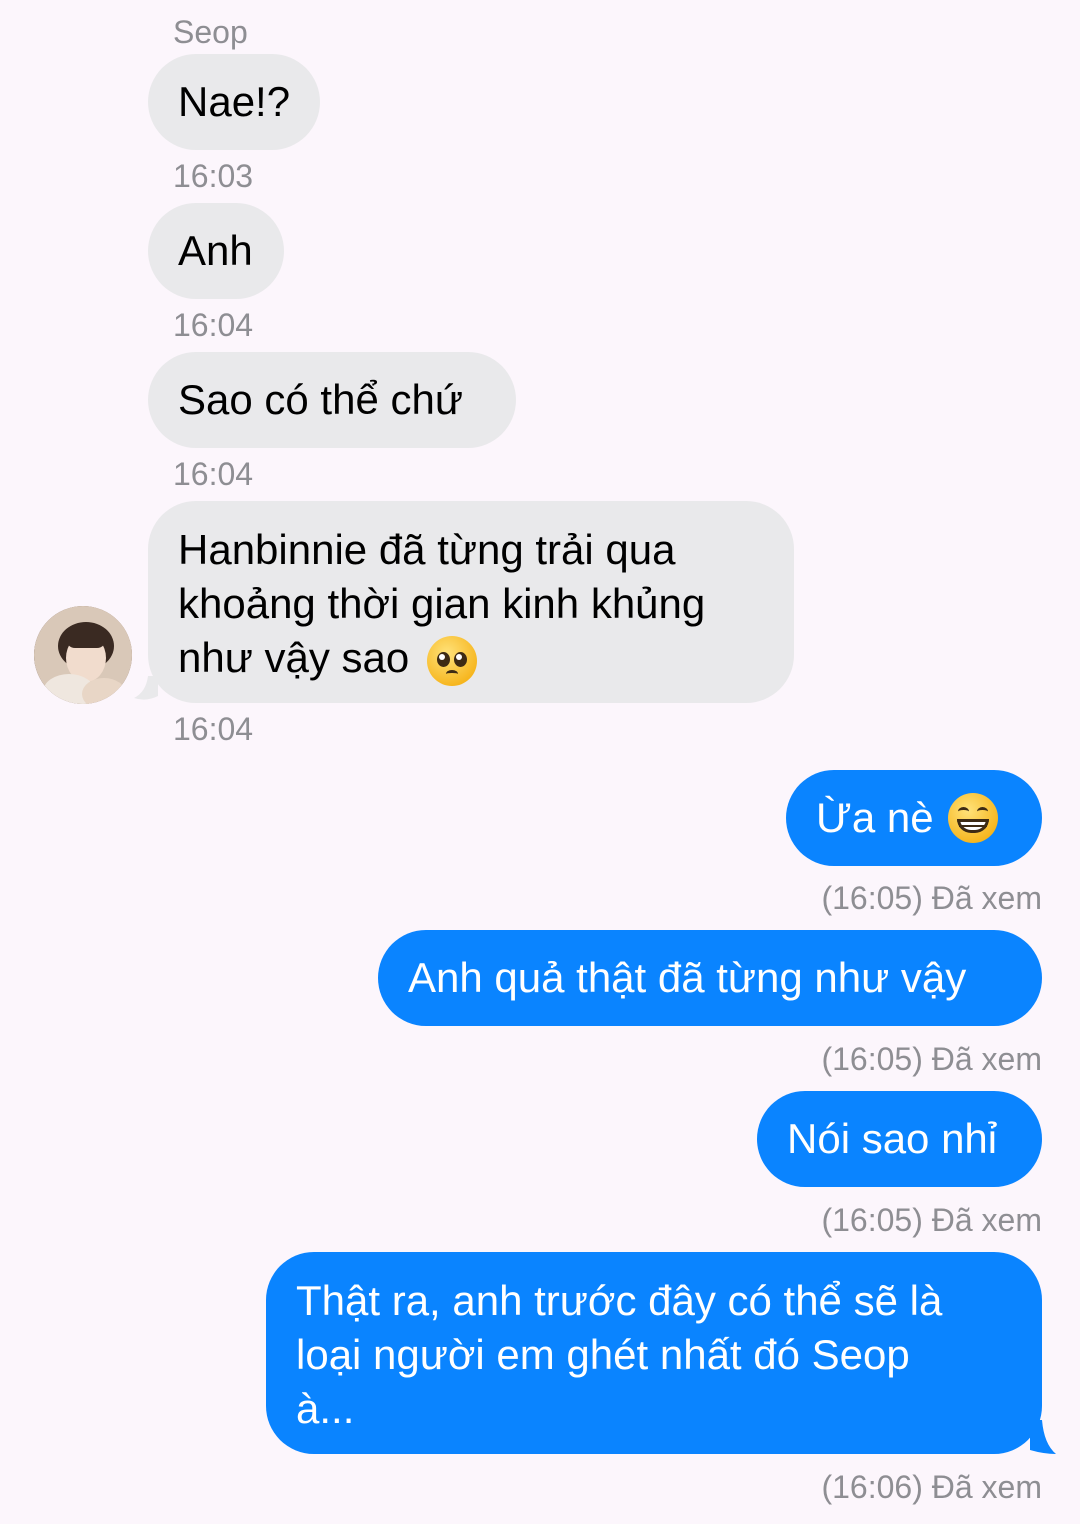  I want to click on sender-name: Seop, so click(210, 32).